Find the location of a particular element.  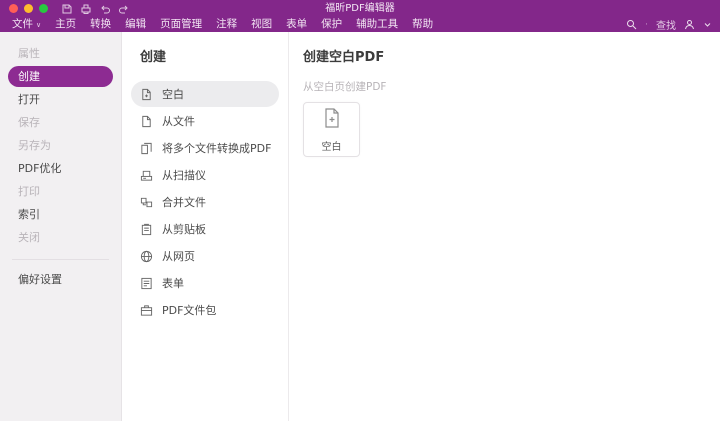

blank-pdf-card: 空白 is located at coordinates (331, 129).